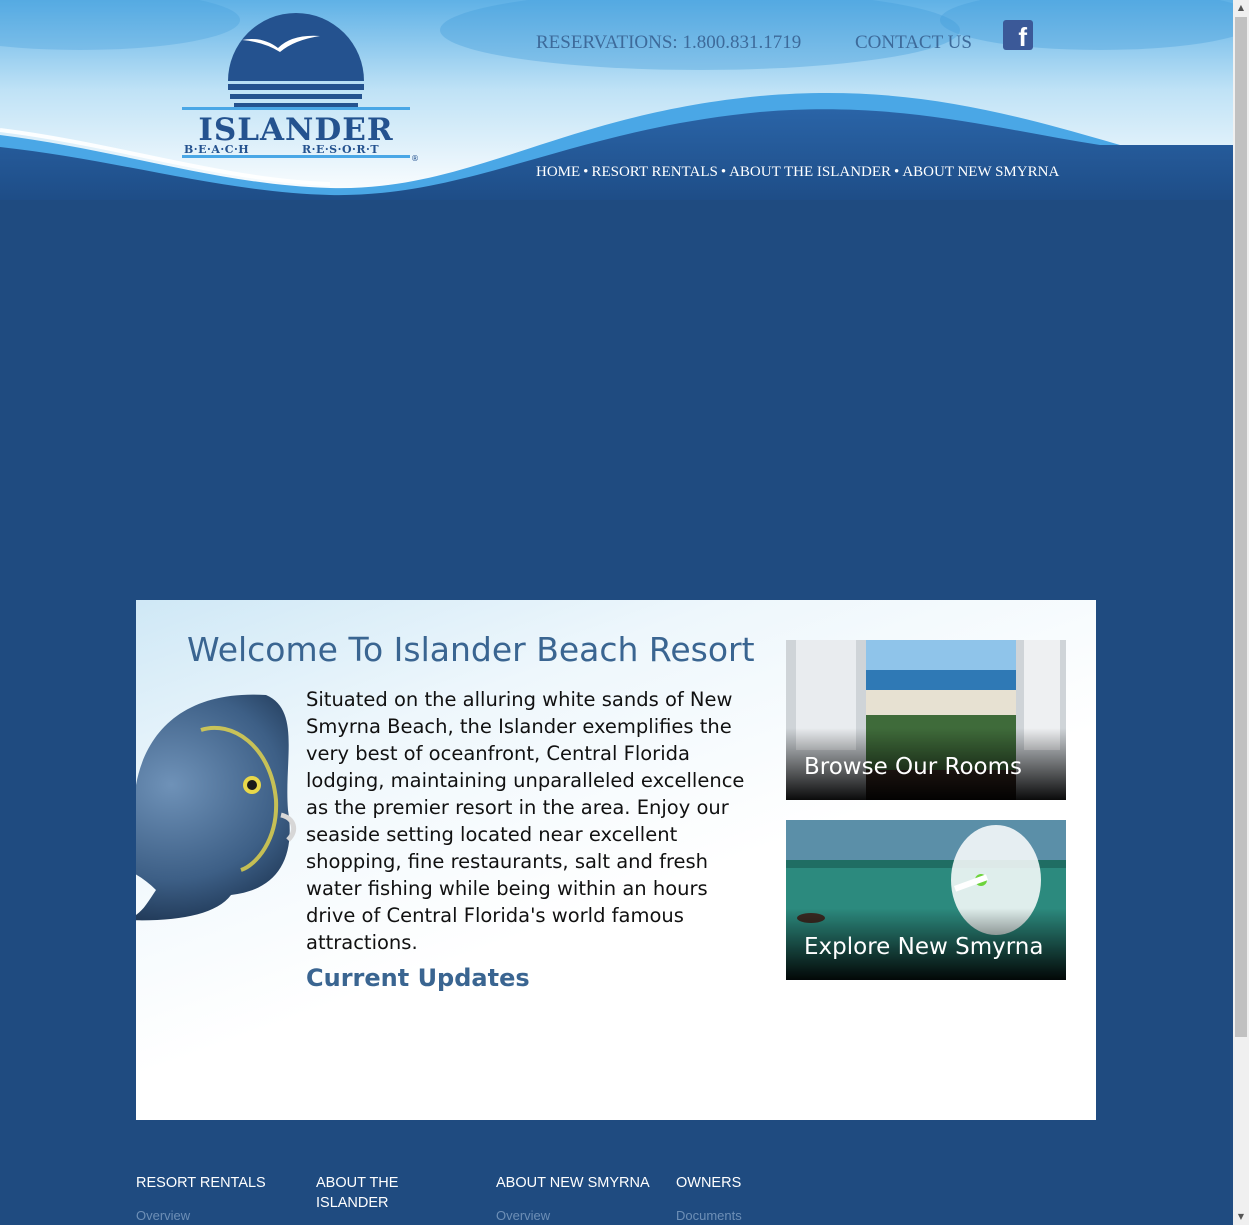 The image size is (1249, 1225). What do you see at coordinates (217, 149) in the screenshot?
I see `logo-subtitle-beach: B·E·A·C·H` at bounding box center [217, 149].